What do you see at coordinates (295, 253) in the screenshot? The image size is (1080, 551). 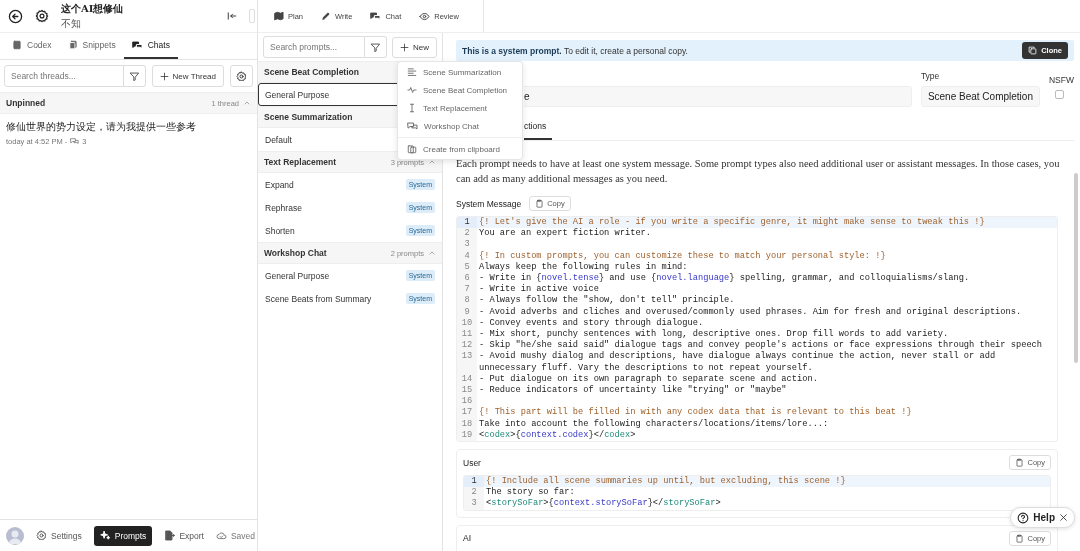 I see `group-title: Workshop Chat` at bounding box center [295, 253].